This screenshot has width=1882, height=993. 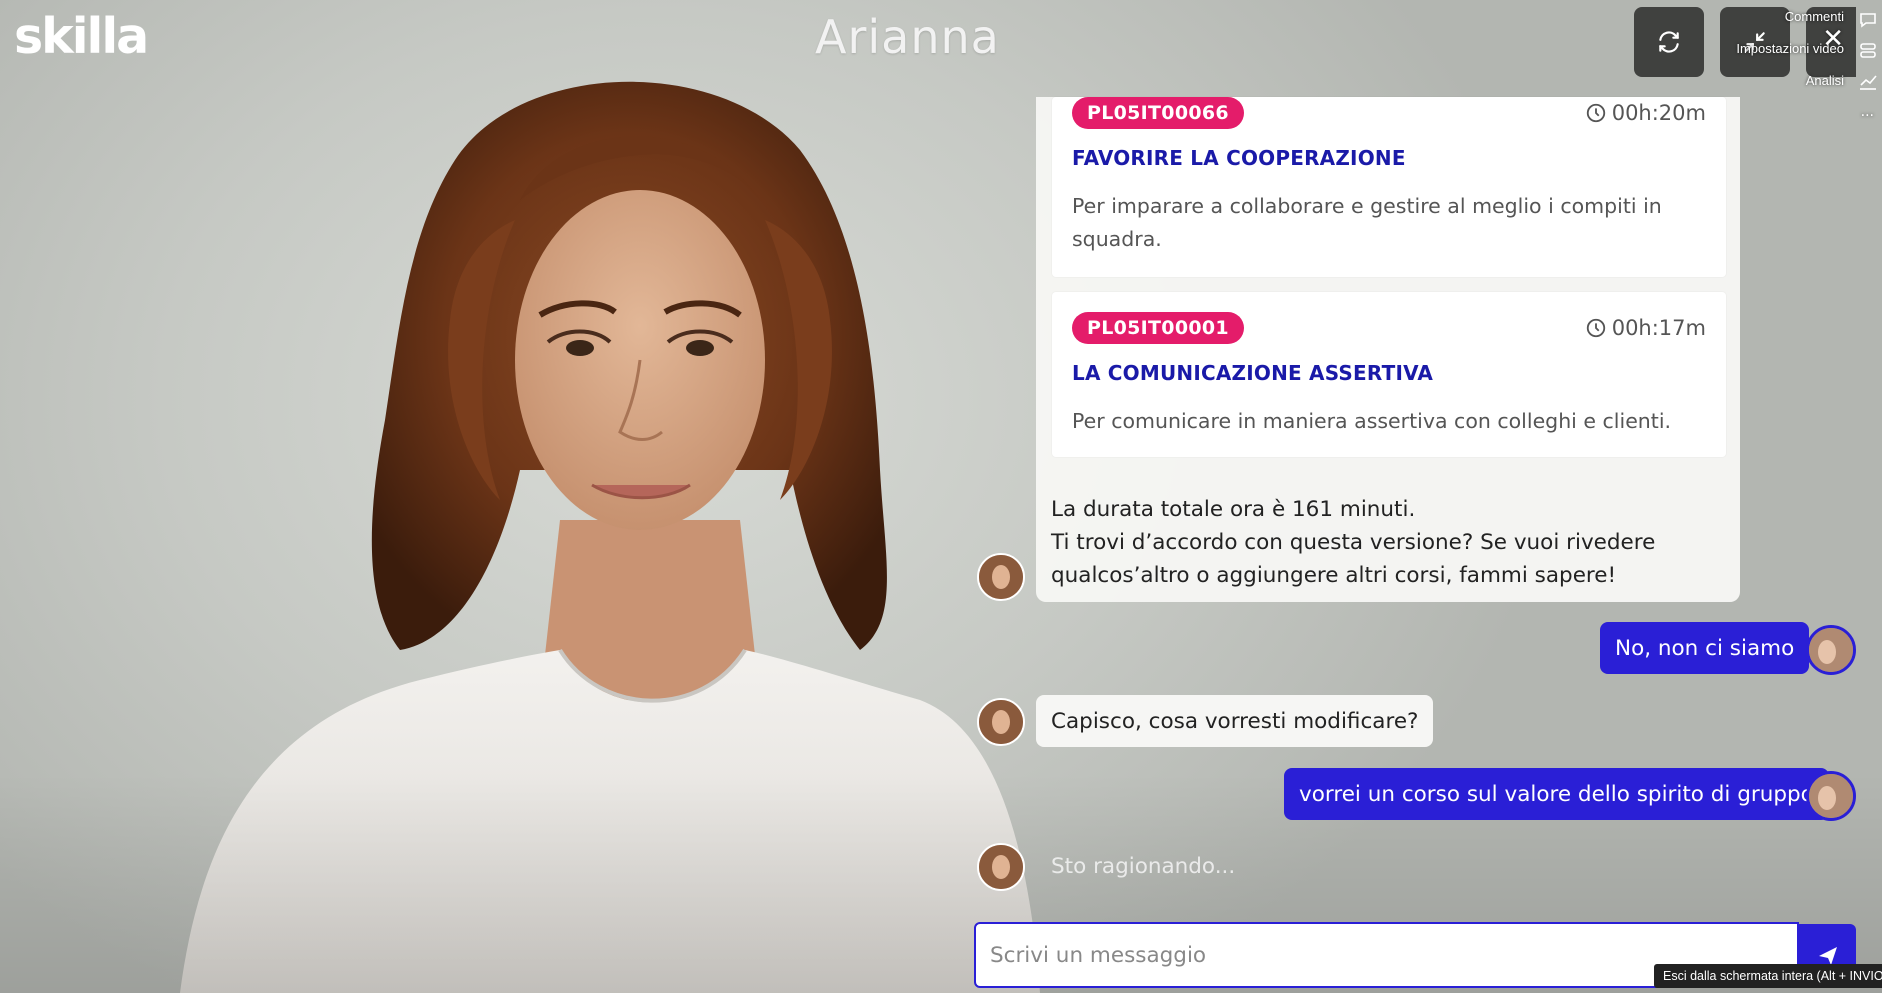 I want to click on user-message: No, non ci siamo, so click(x=1705, y=648).